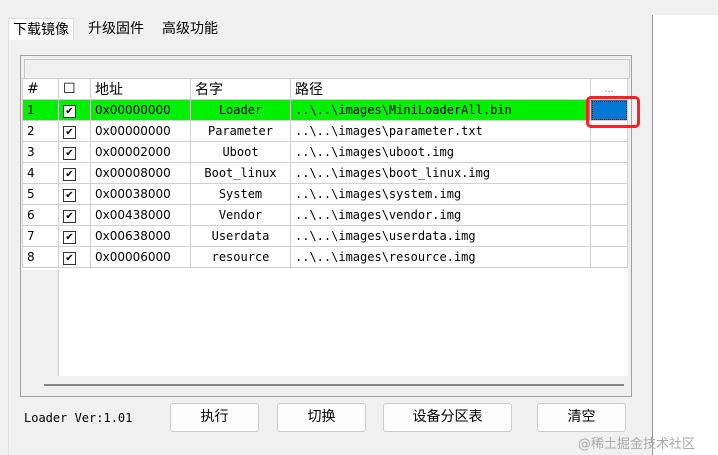 The height and width of the screenshot is (455, 718). I want to click on row-address: 0x00008000, so click(140, 173).